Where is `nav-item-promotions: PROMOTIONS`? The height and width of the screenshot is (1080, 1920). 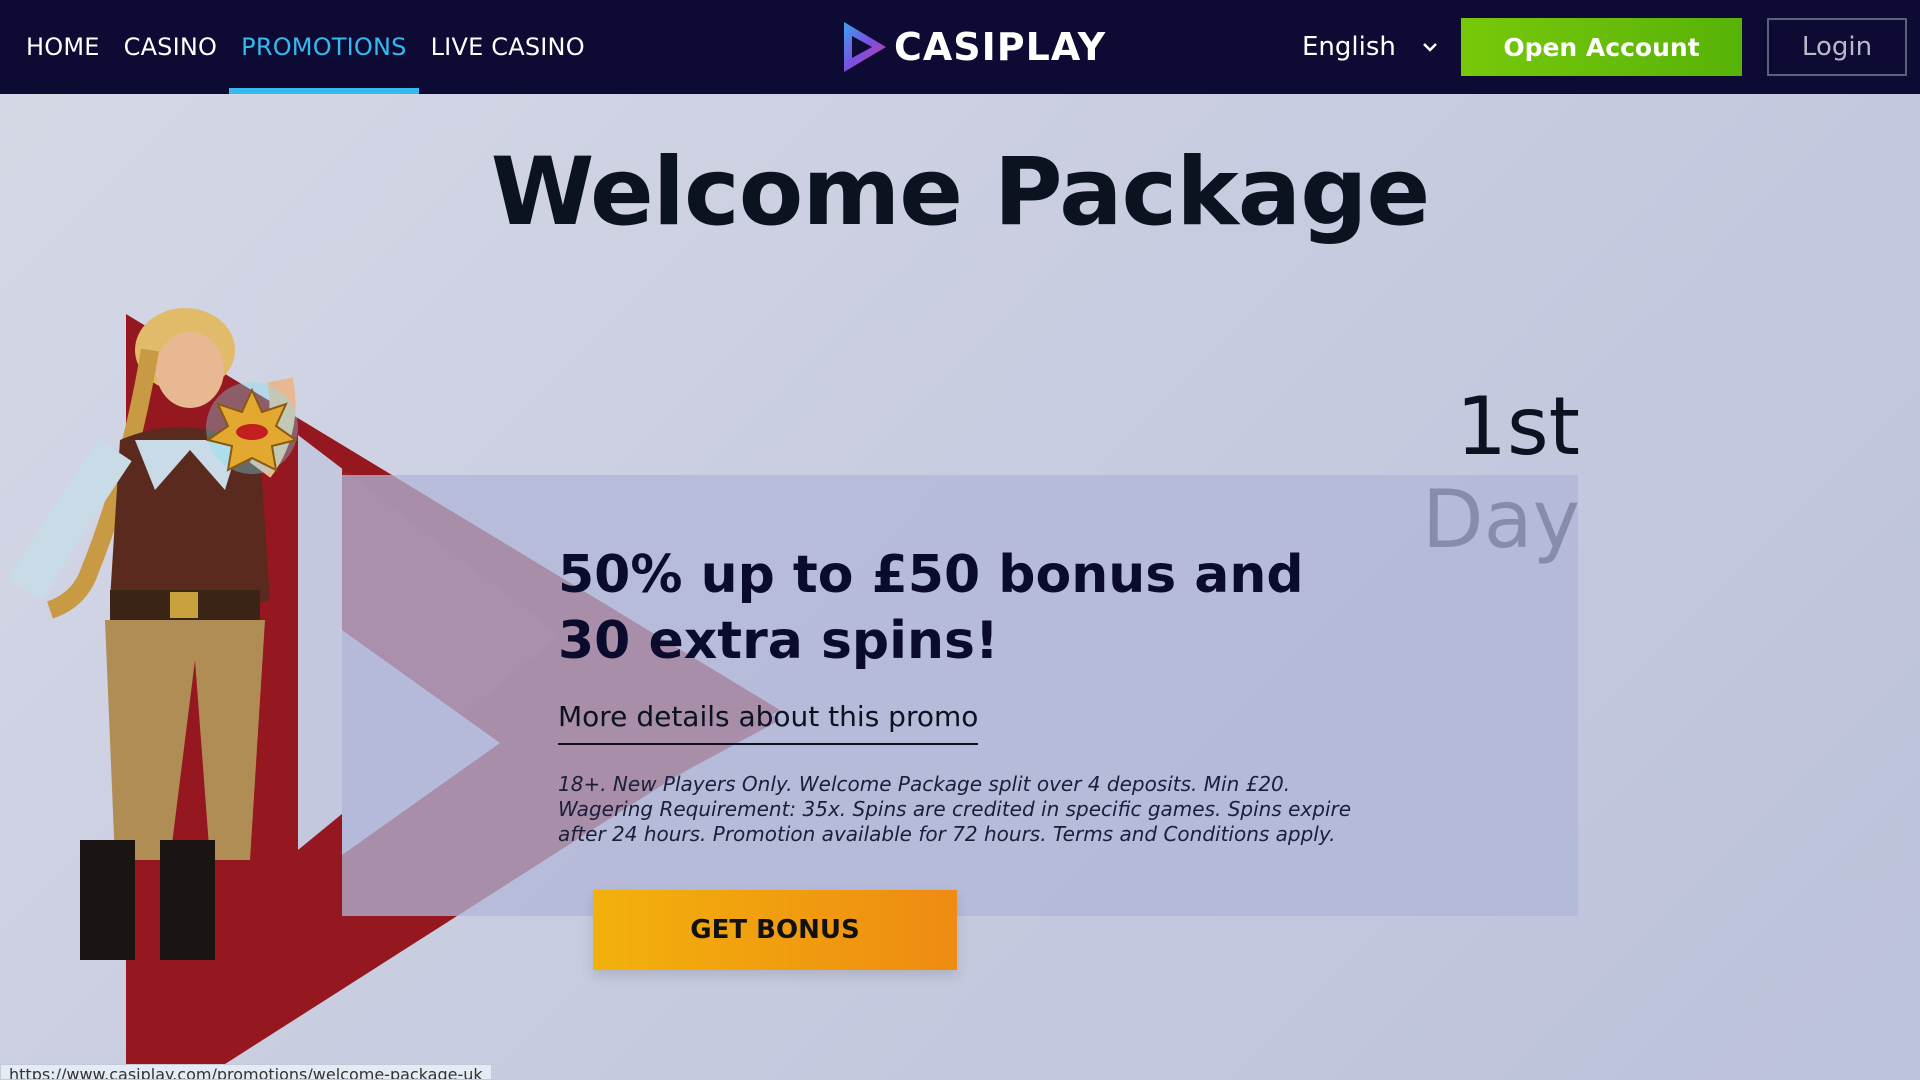
nav-item-promotions: PROMOTIONS is located at coordinates (324, 47).